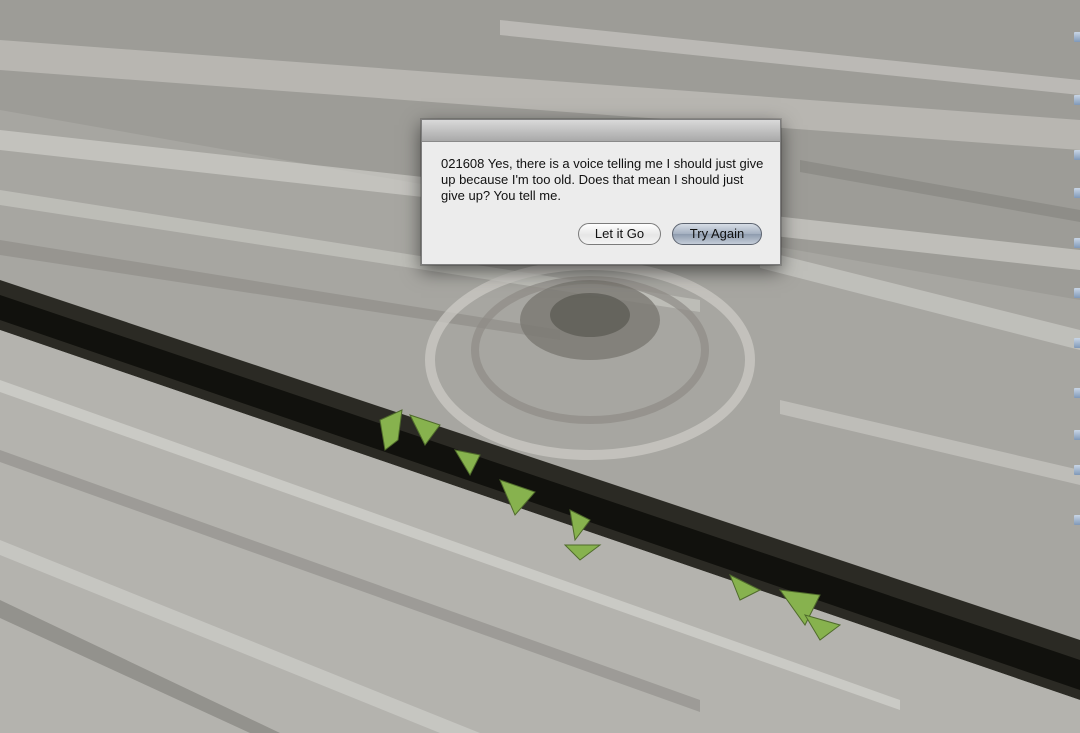  I want to click on try-again-button: Try Again, so click(717, 234).